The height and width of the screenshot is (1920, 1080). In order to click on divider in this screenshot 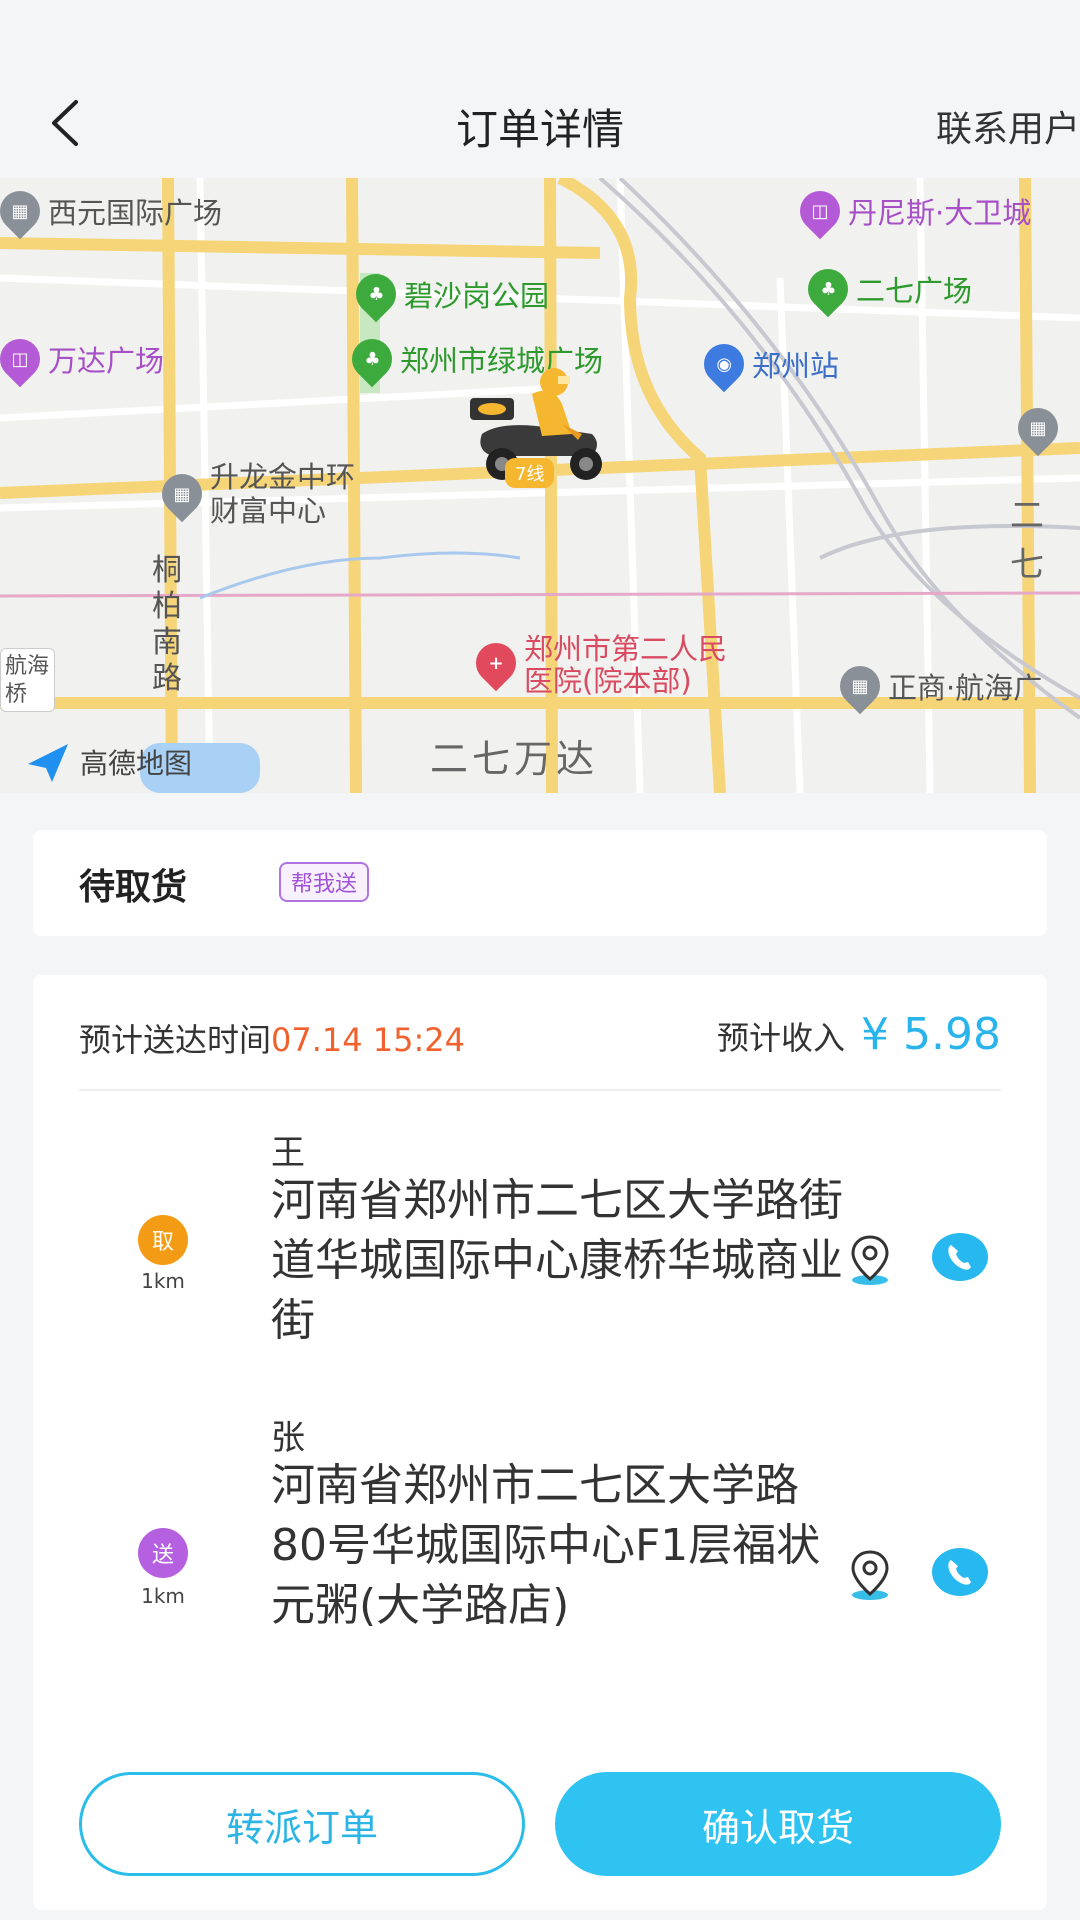, I will do `click(540, 1090)`.